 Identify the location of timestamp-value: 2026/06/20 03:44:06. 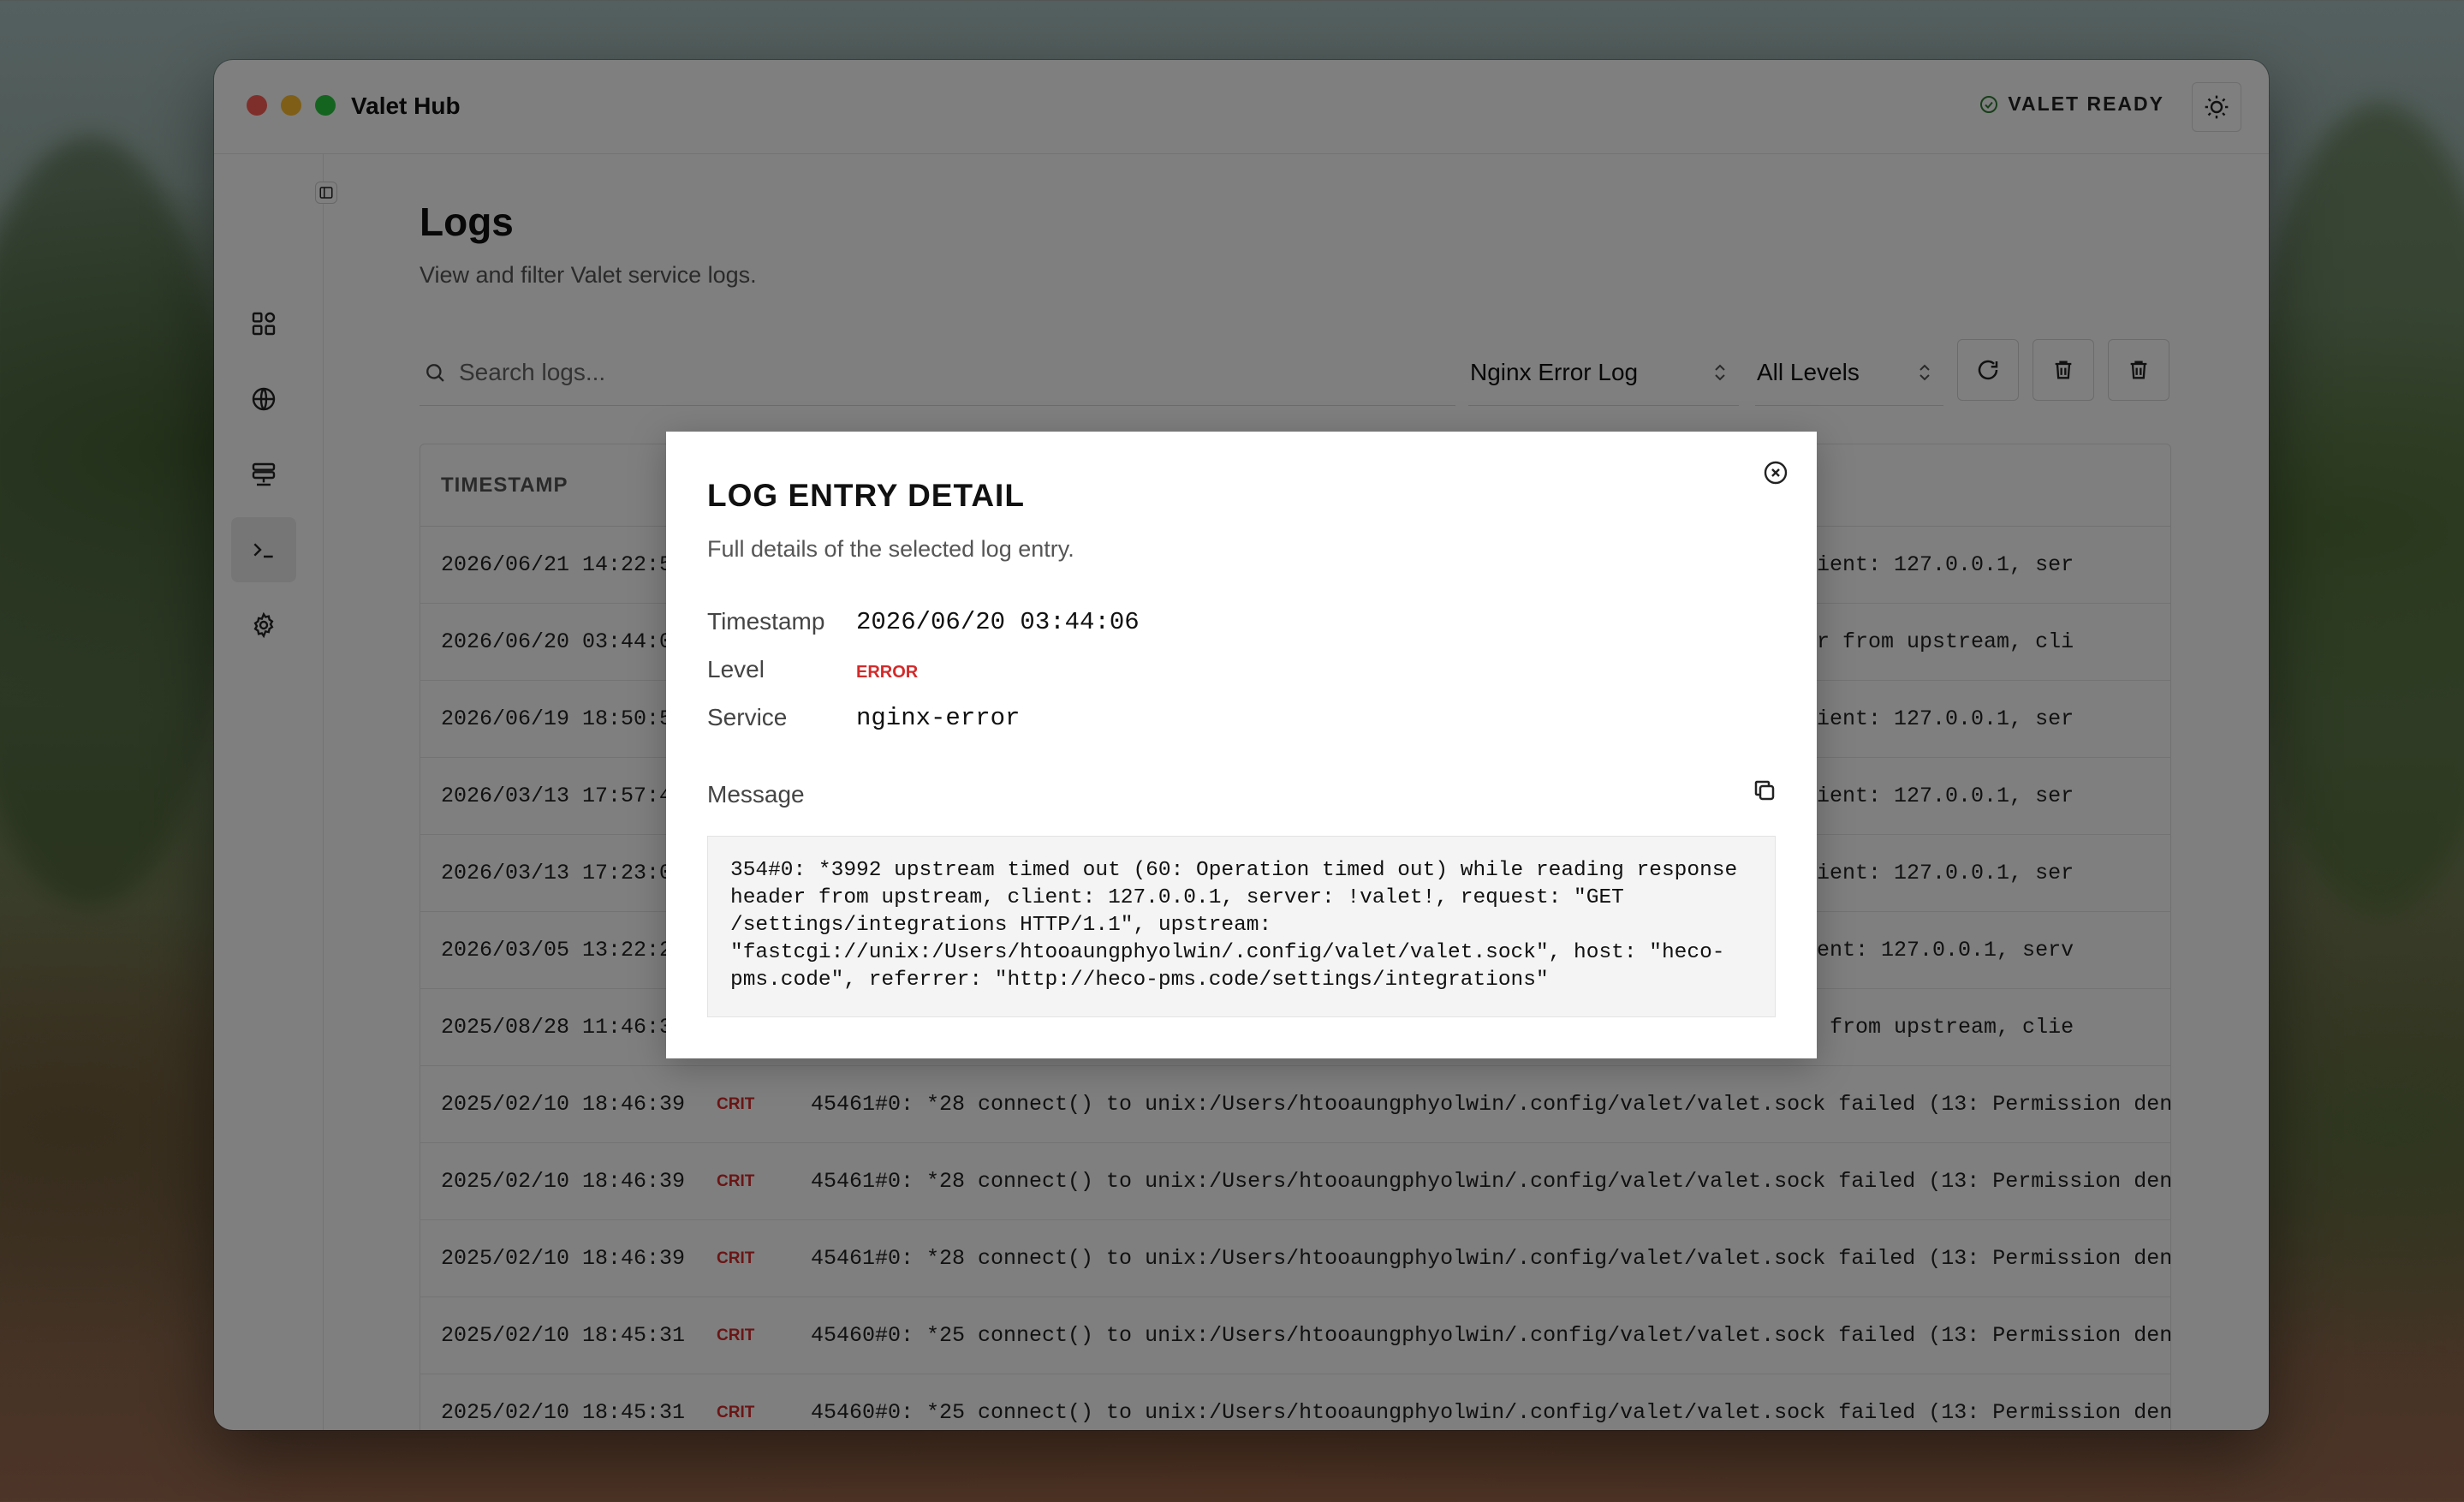
(998, 622).